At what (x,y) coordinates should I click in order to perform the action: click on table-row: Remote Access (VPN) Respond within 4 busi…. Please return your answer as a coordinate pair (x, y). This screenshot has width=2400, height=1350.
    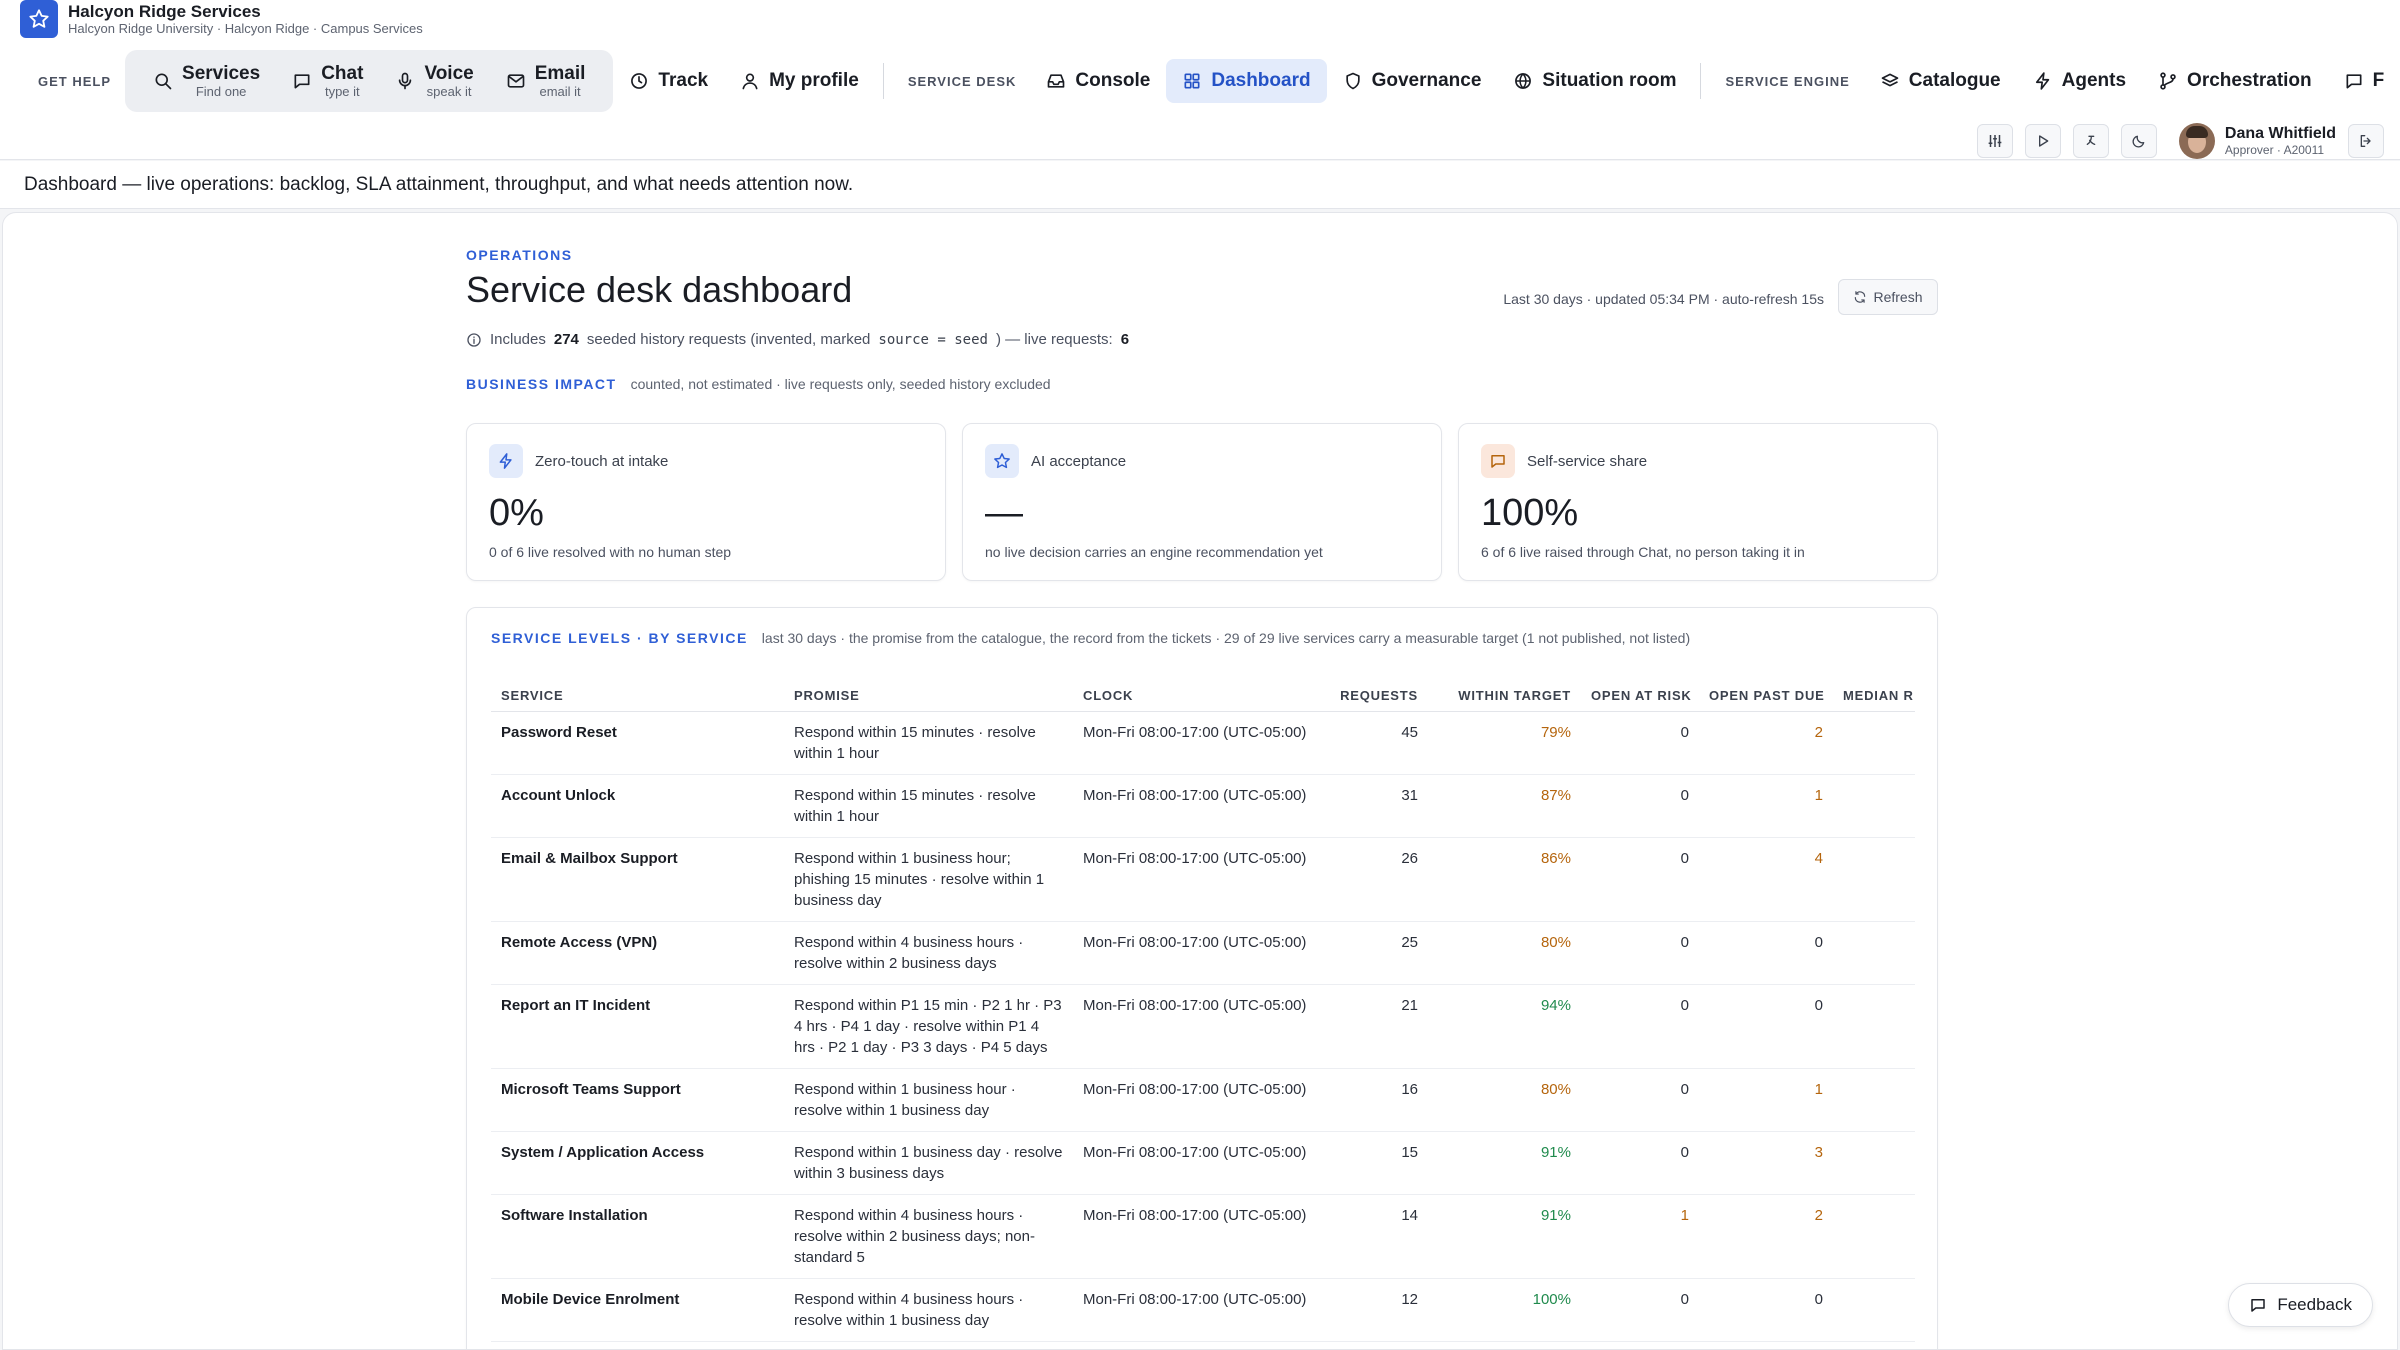
    Looking at the image, I should click on (1203, 953).